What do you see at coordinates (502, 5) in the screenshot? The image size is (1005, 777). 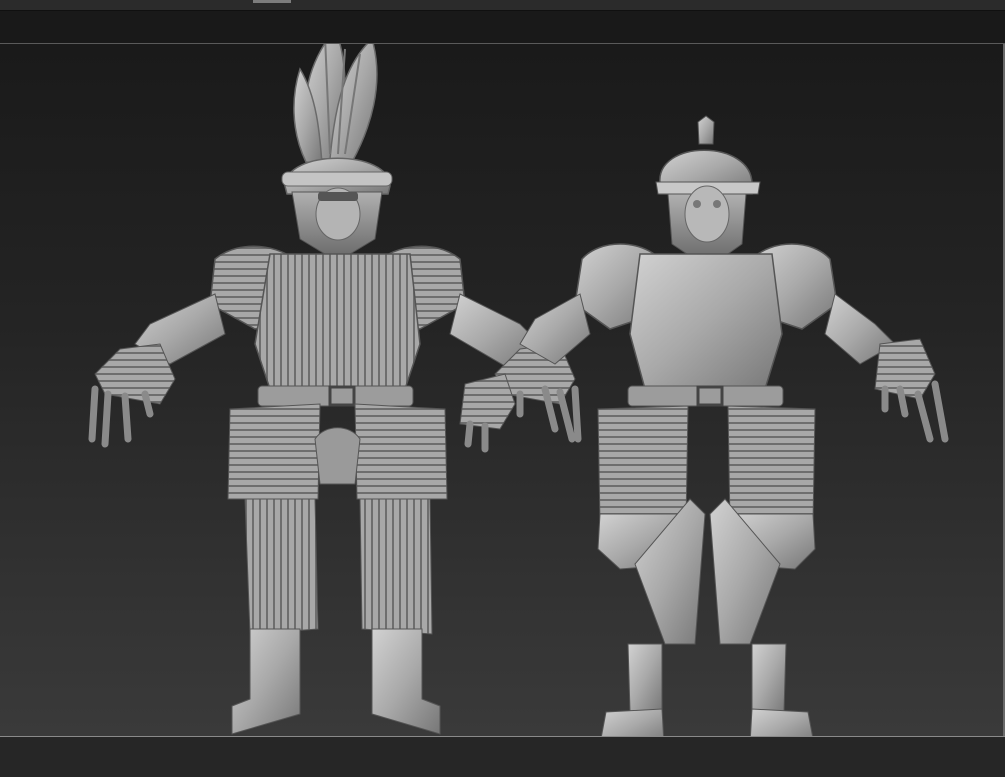 I see `top-toolbar-strip` at bounding box center [502, 5].